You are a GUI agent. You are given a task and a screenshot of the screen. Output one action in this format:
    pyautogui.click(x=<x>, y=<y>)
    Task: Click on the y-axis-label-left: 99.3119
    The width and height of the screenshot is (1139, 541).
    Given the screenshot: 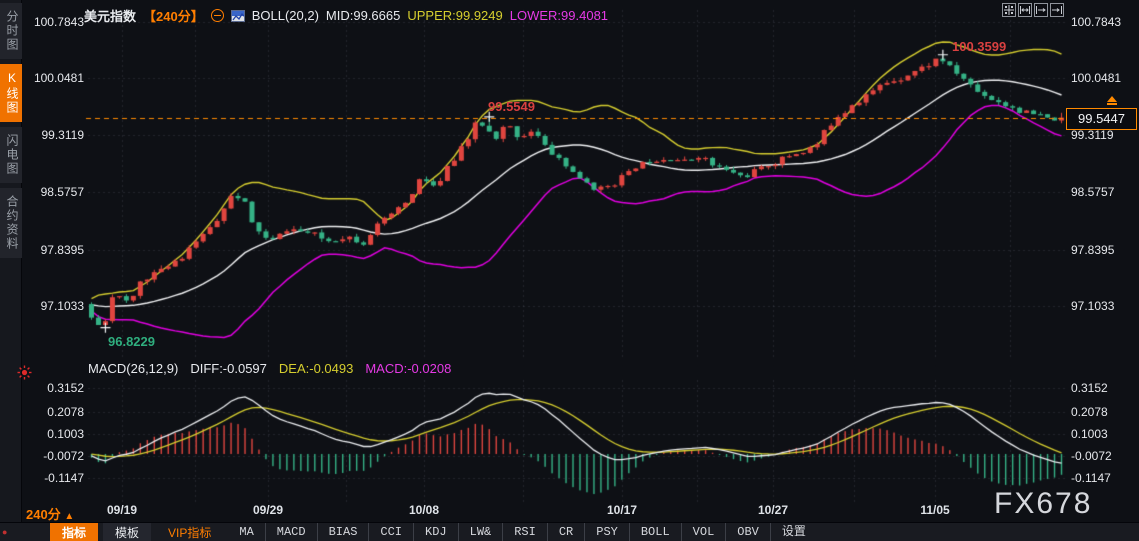 What is the action you would take?
    pyautogui.click(x=63, y=135)
    